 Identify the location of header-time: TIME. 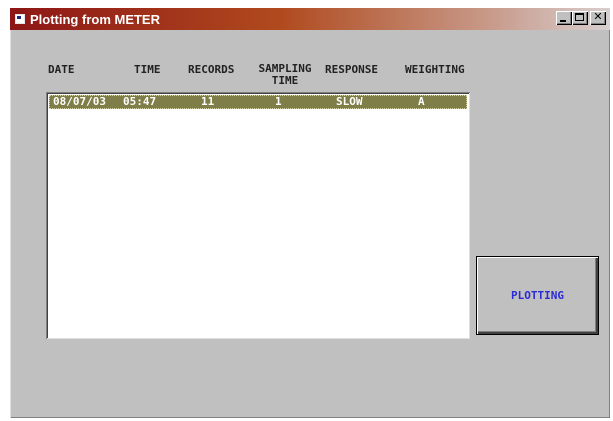
(147, 69).